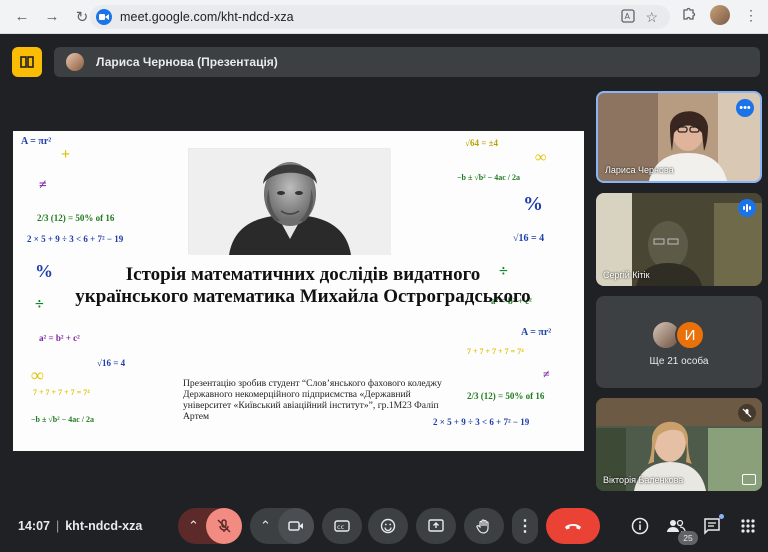 This screenshot has height=552, width=768. Describe the element at coordinates (679, 361) in the screenshot. I see `more-participants-label: Ще 21 особа` at that location.